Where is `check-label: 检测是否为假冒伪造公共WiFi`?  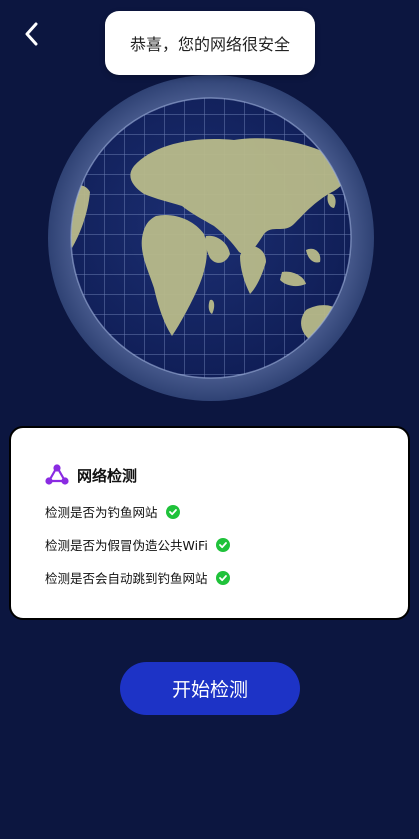
check-label: 检测是否为假冒伪造公共WiFi is located at coordinates (126, 545).